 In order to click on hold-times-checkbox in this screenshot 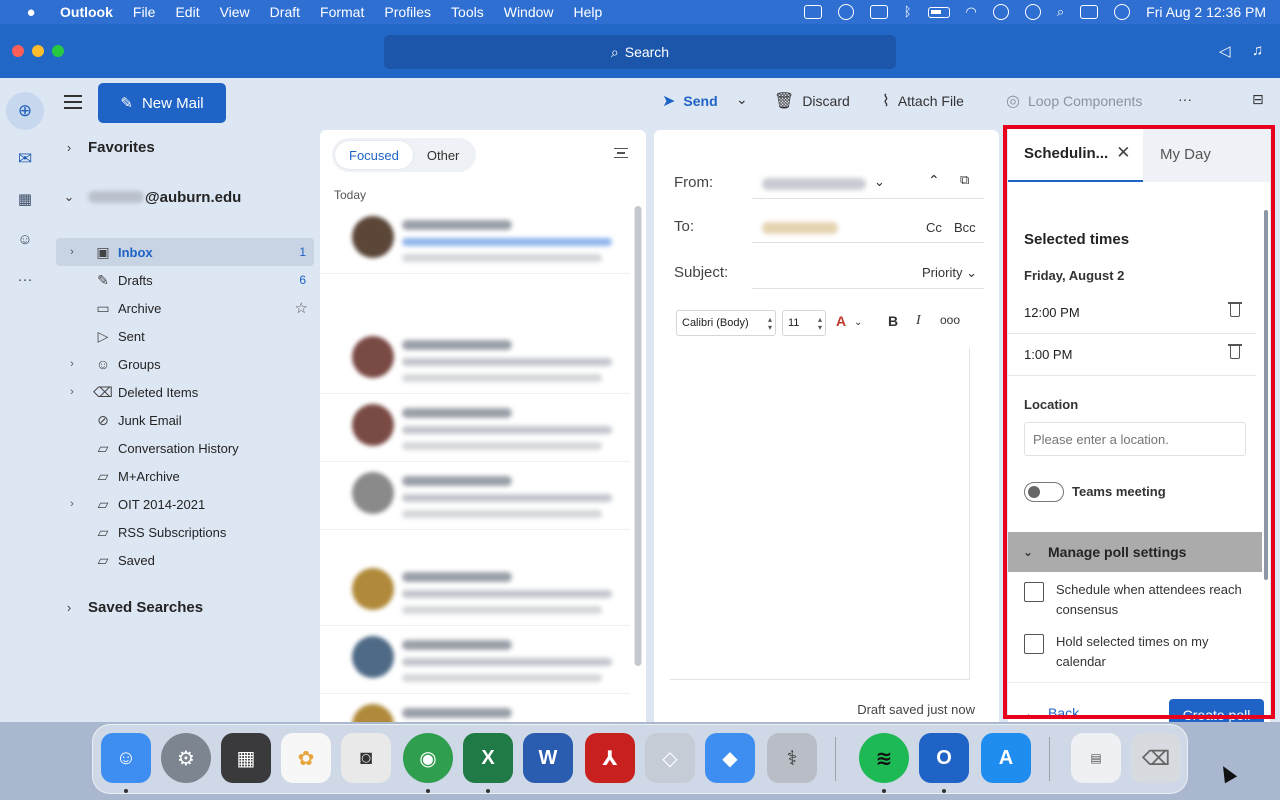, I will do `click(1034, 644)`.